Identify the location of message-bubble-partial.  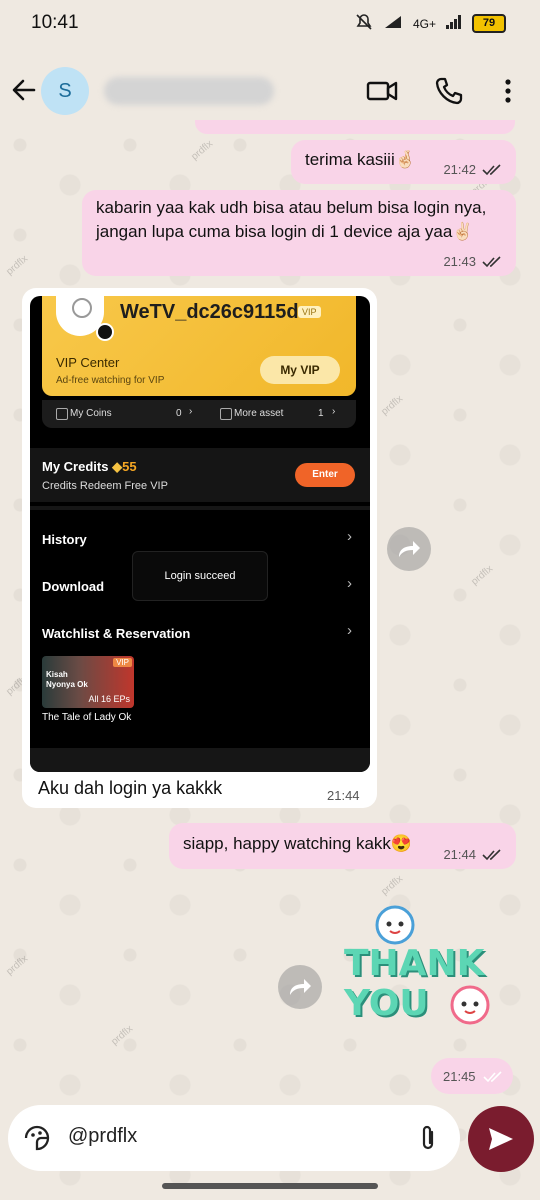
(355, 127).